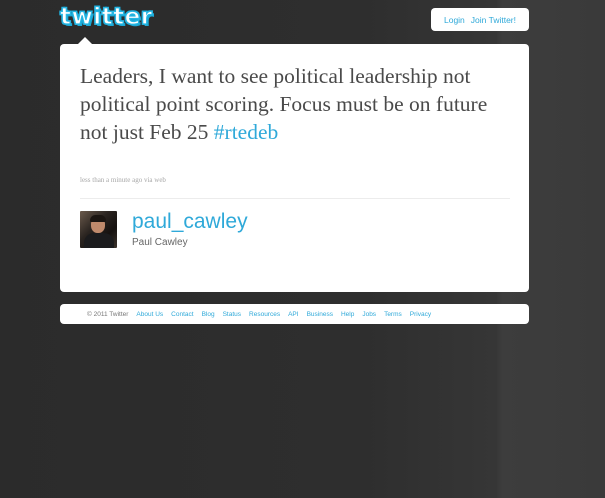 Image resolution: width=605 pixels, height=498 pixels. I want to click on logo-text: twitter, so click(106, 16).